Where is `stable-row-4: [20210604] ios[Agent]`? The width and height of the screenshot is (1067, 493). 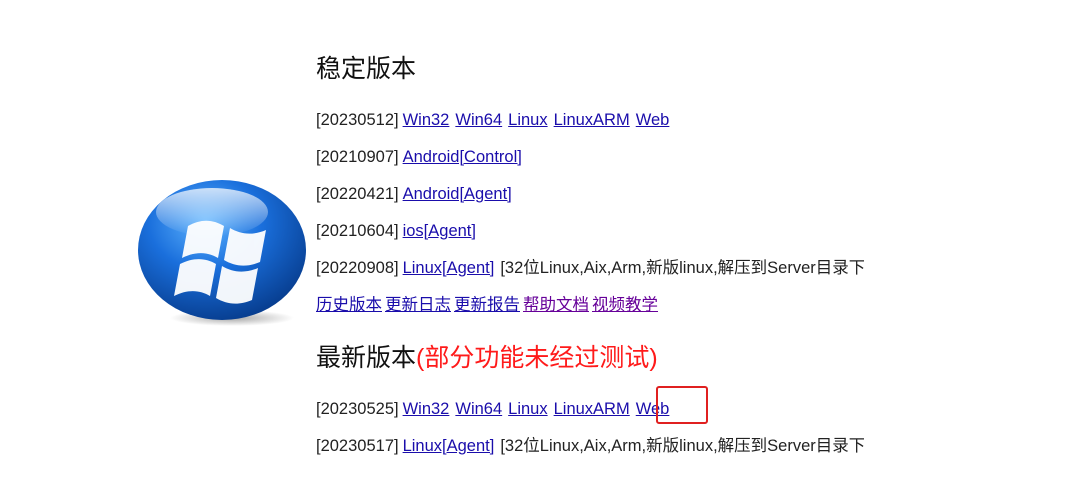
stable-row-4: [20210604] ios[Agent] is located at coordinates (399, 231).